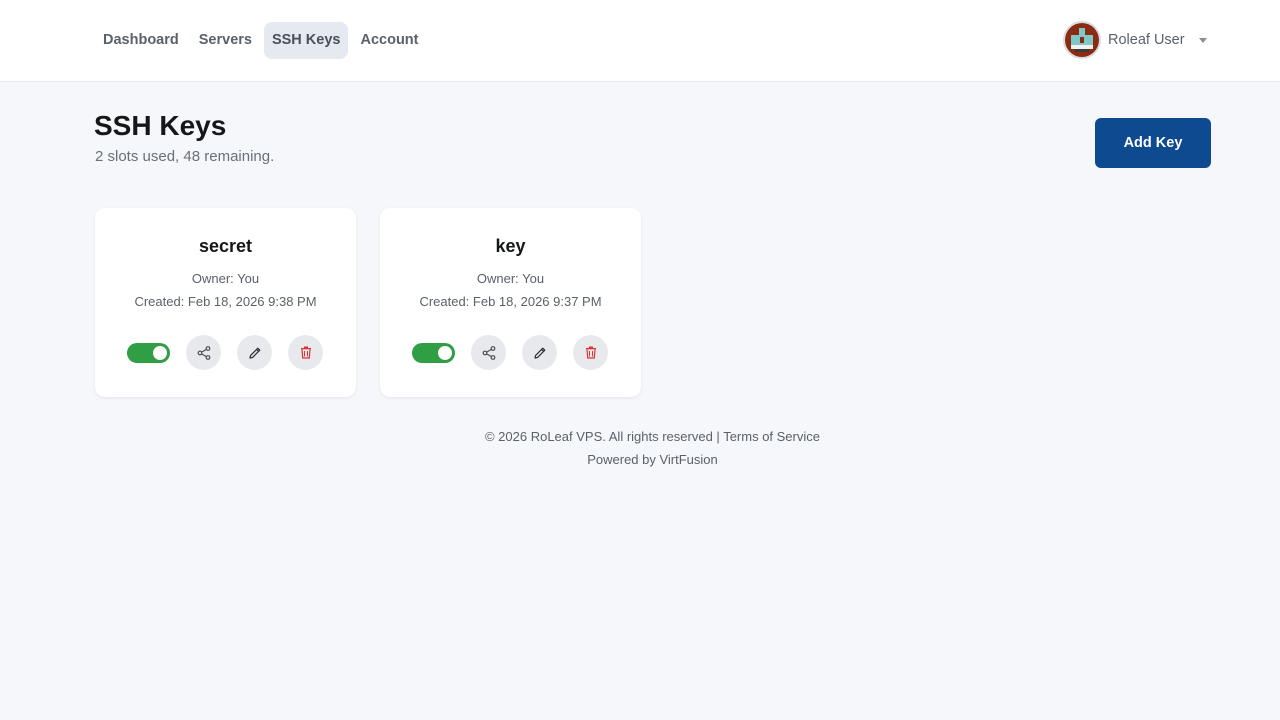  Describe the element at coordinates (306, 40) in the screenshot. I see `nav-ssh-keys: SSH Keys` at that location.